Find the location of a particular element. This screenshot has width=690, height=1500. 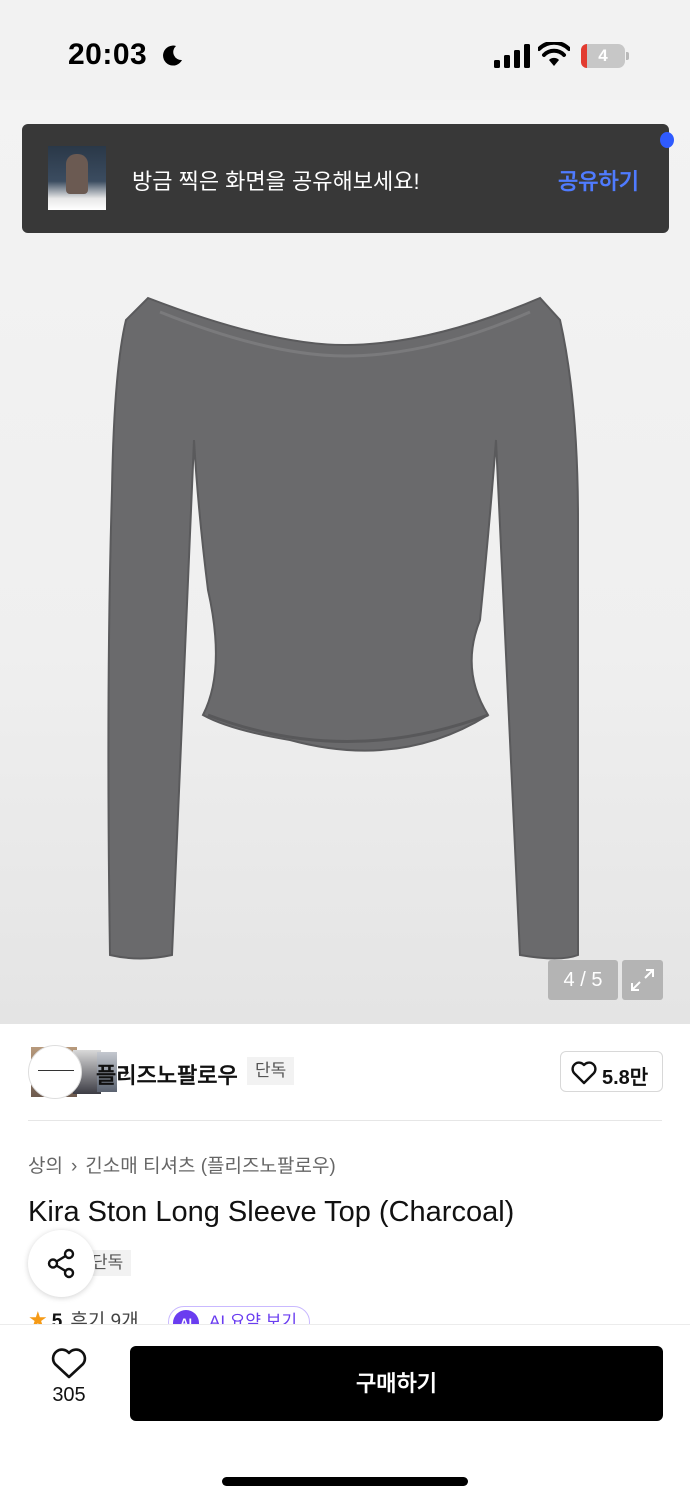

ai-summary-button: AI AI 요약 보기 is located at coordinates (239, 1315).